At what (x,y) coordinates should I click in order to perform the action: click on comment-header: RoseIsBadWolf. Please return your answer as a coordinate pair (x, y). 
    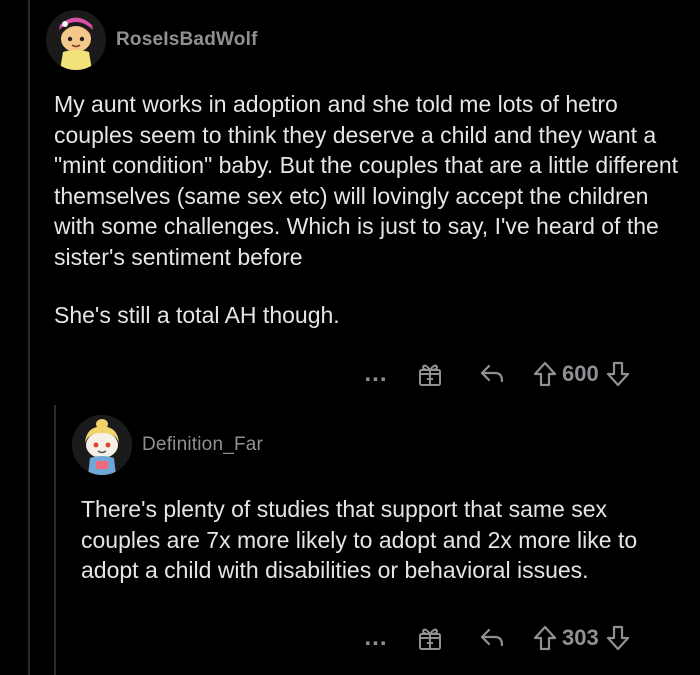
    Looking at the image, I should click on (371, 40).